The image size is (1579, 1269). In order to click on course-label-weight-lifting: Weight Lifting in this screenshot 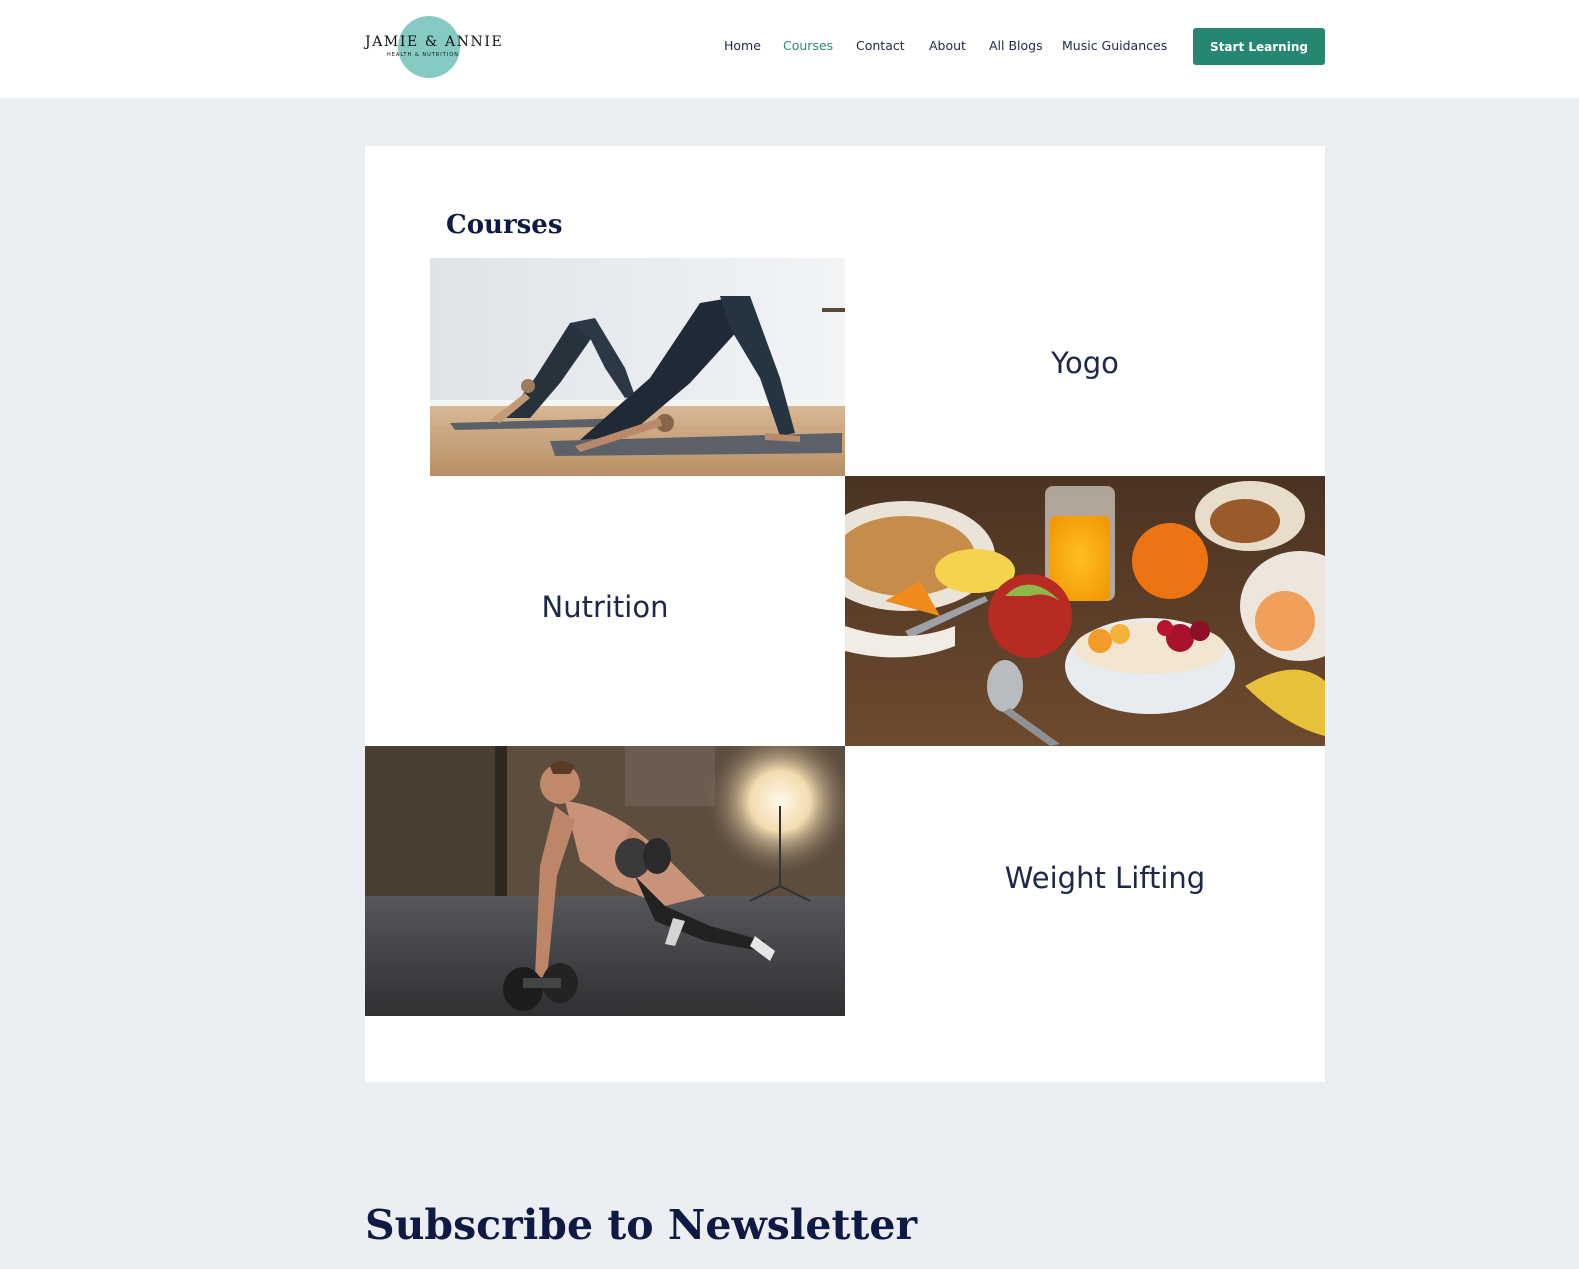, I will do `click(1105, 878)`.